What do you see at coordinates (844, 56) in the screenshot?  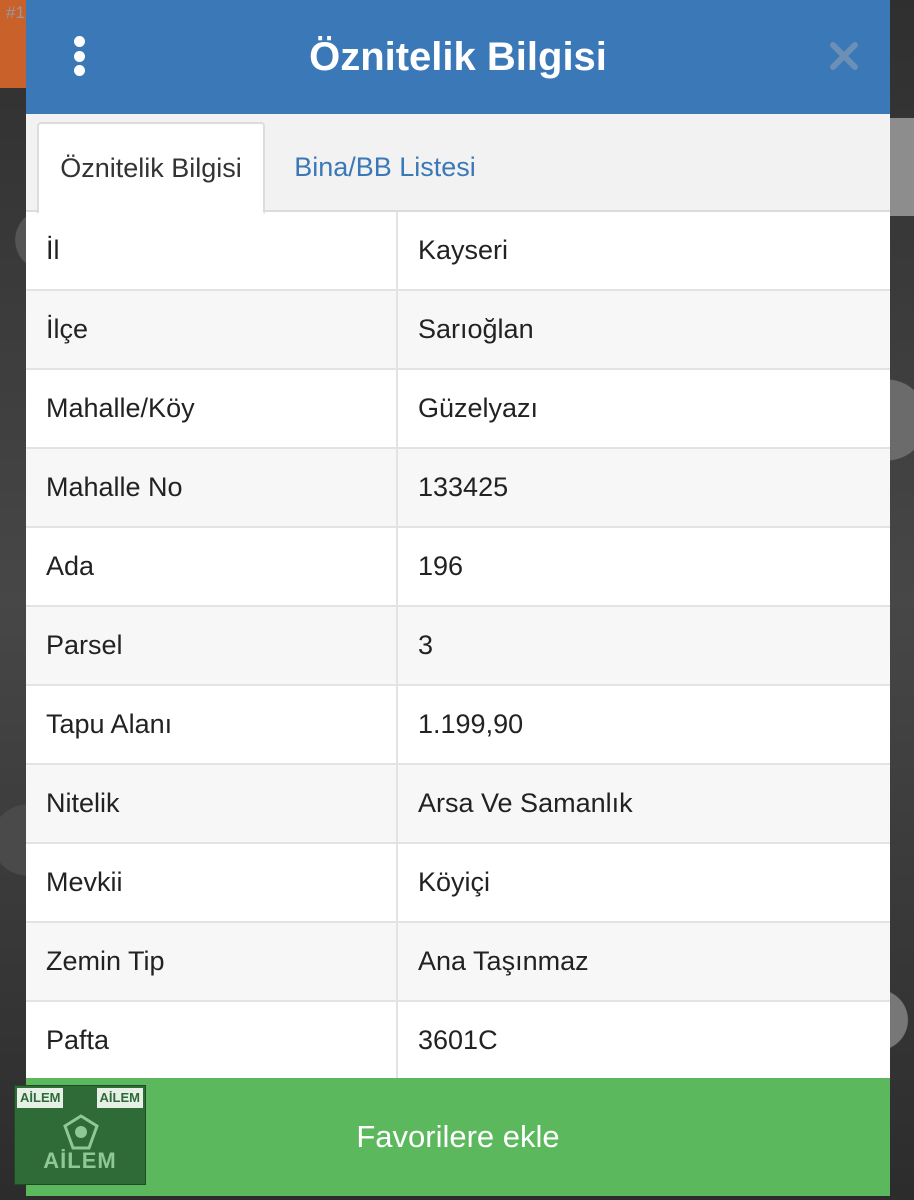 I see `close-icon` at bounding box center [844, 56].